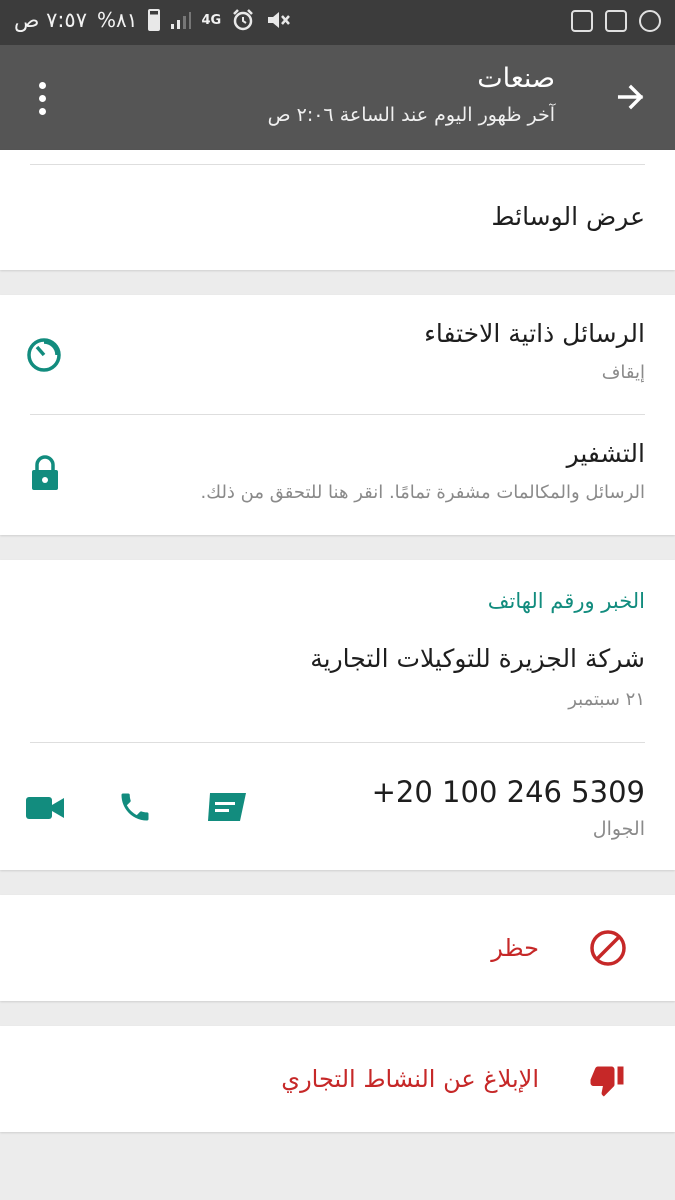  I want to click on messenger-icon, so click(650, 21).